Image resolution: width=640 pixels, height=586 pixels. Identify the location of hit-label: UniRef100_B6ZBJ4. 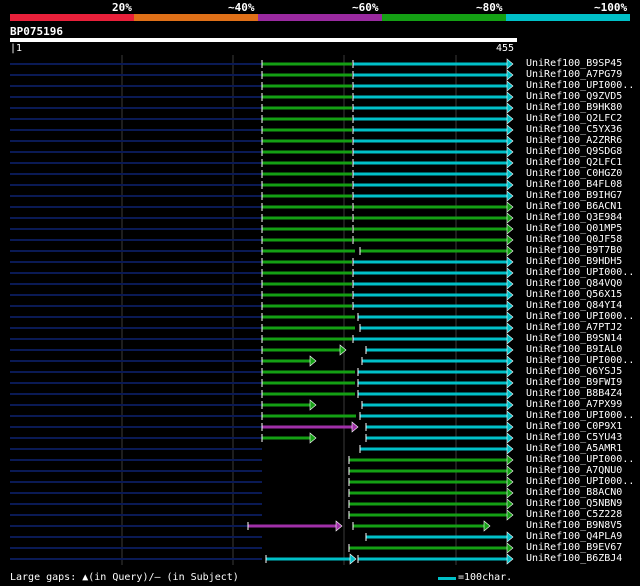
(574, 558).